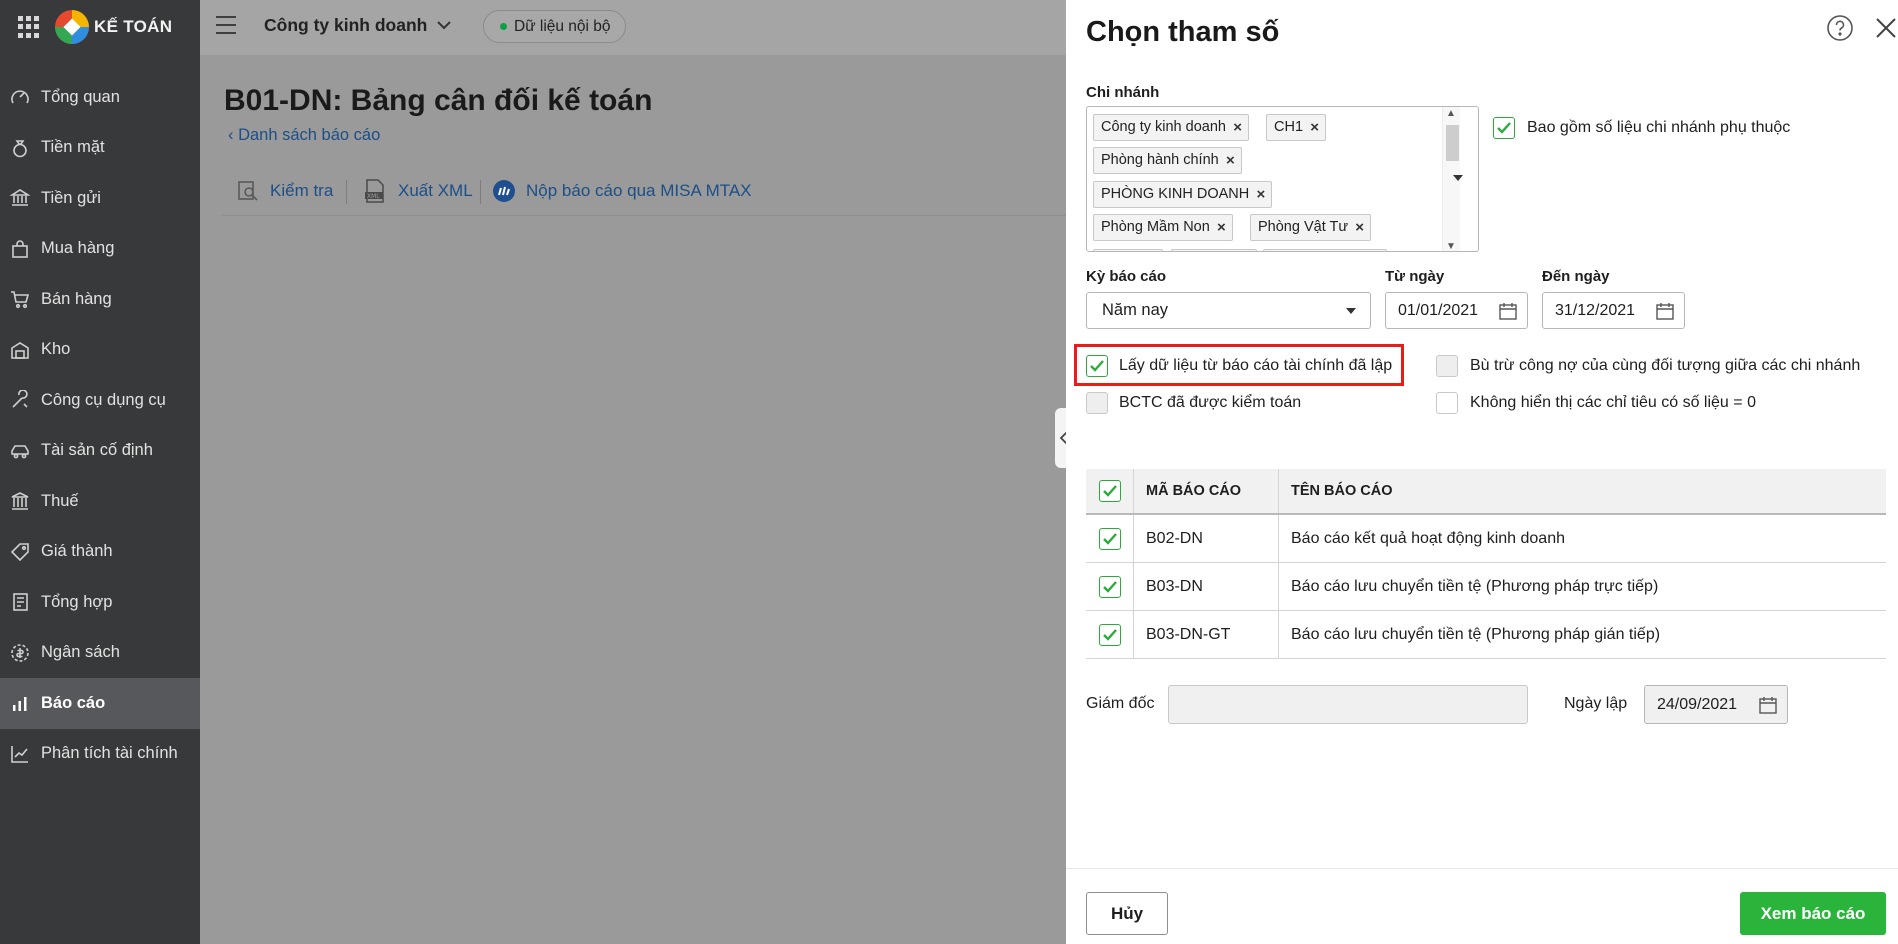 This screenshot has height=944, width=1898. Describe the element at coordinates (80, 96) in the screenshot. I see `sidebar-item-label: Tổng quan` at that location.